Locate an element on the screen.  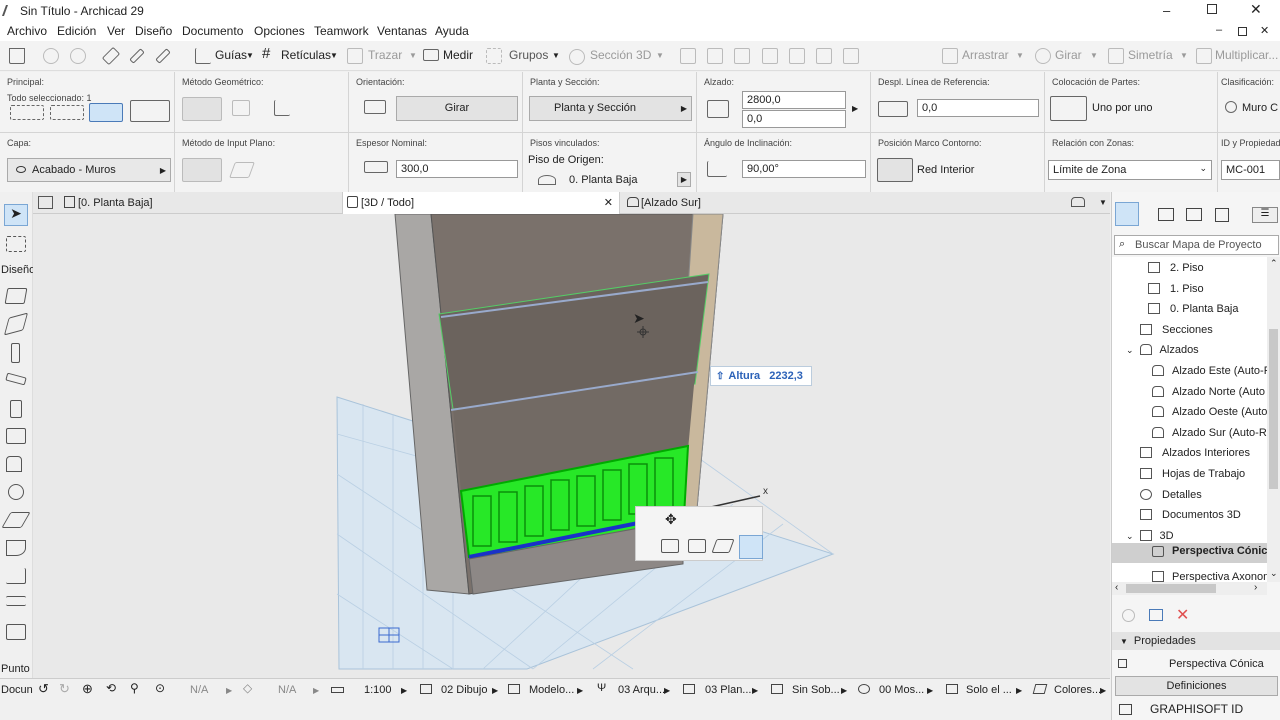
tree-item-perspectiva-conica: Perspectiva Cónica is located at coordinates (1189, 553).